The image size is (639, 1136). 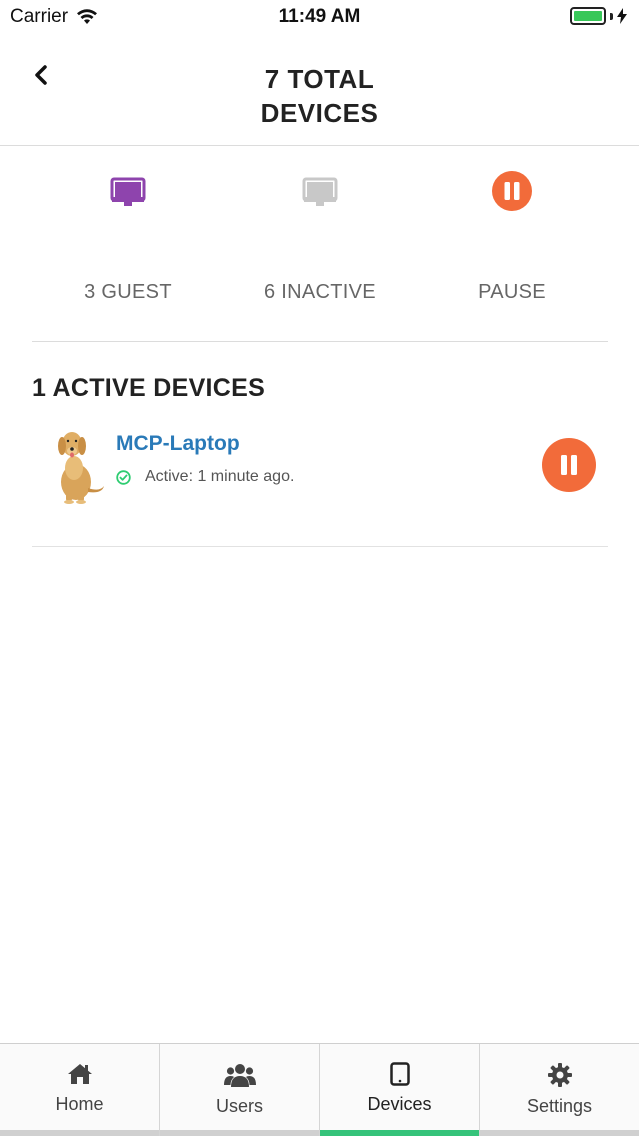 I want to click on tab-devices: Devices, so click(x=400, y=1090).